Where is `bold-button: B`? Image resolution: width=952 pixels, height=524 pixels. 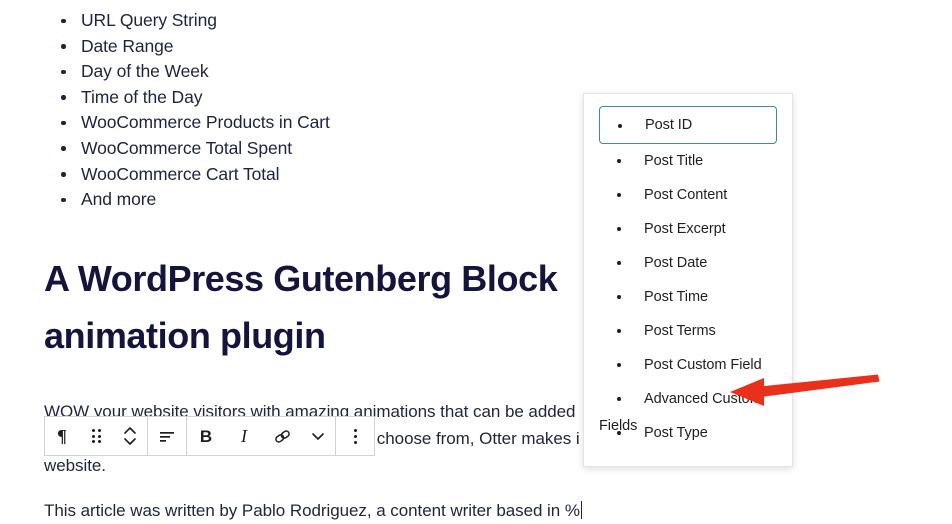
bold-button: B is located at coordinates (206, 436).